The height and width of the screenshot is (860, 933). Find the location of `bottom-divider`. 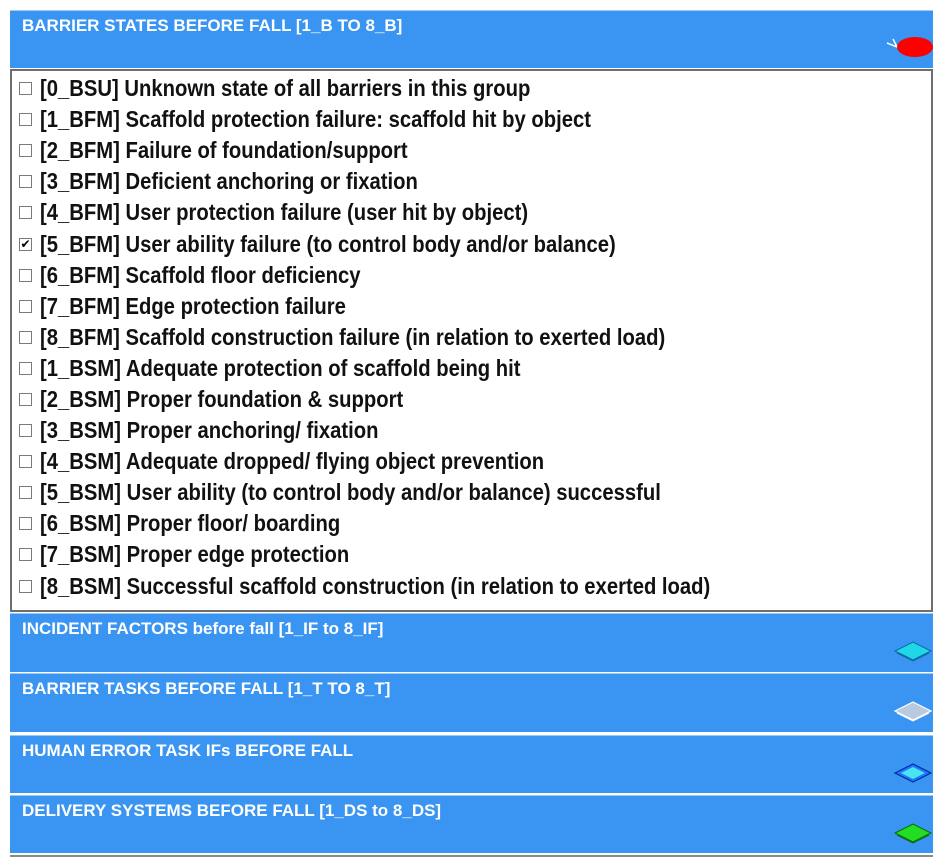

bottom-divider is located at coordinates (471, 856).